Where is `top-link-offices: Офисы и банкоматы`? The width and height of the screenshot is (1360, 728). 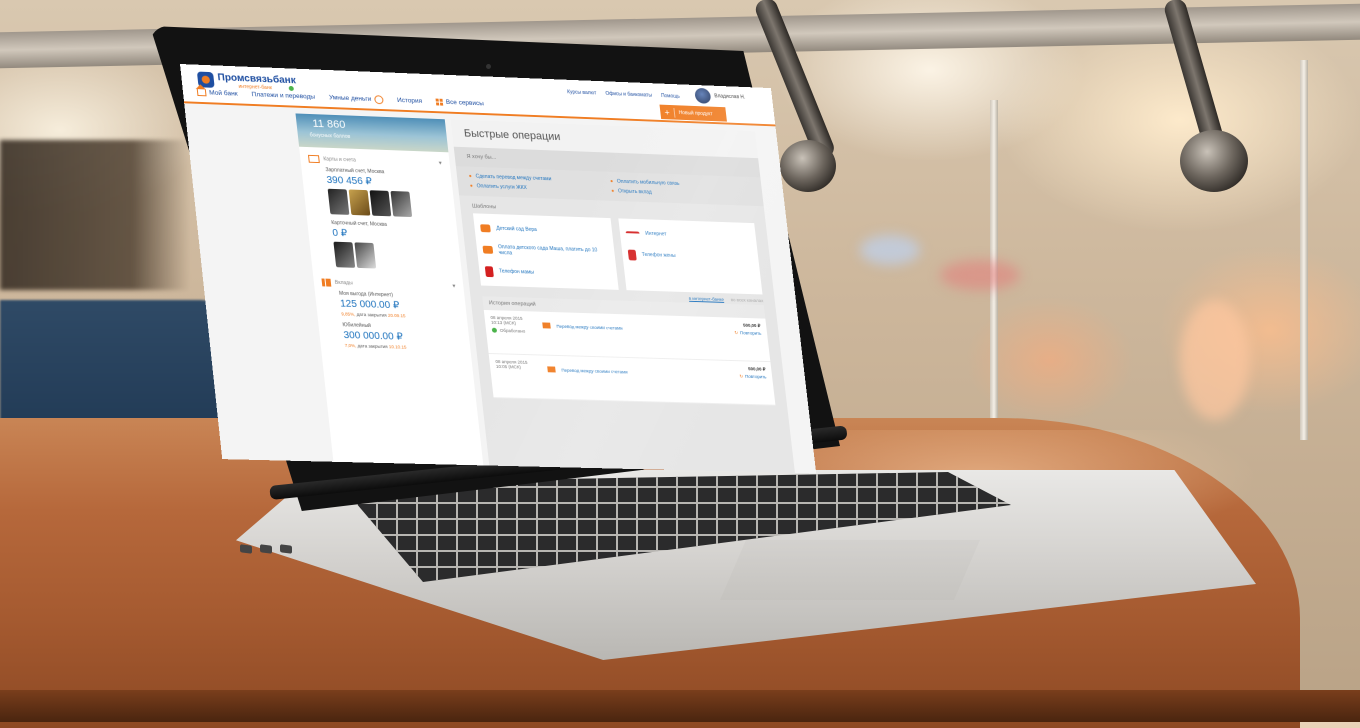 top-link-offices: Офисы и банкоматы is located at coordinates (628, 95).